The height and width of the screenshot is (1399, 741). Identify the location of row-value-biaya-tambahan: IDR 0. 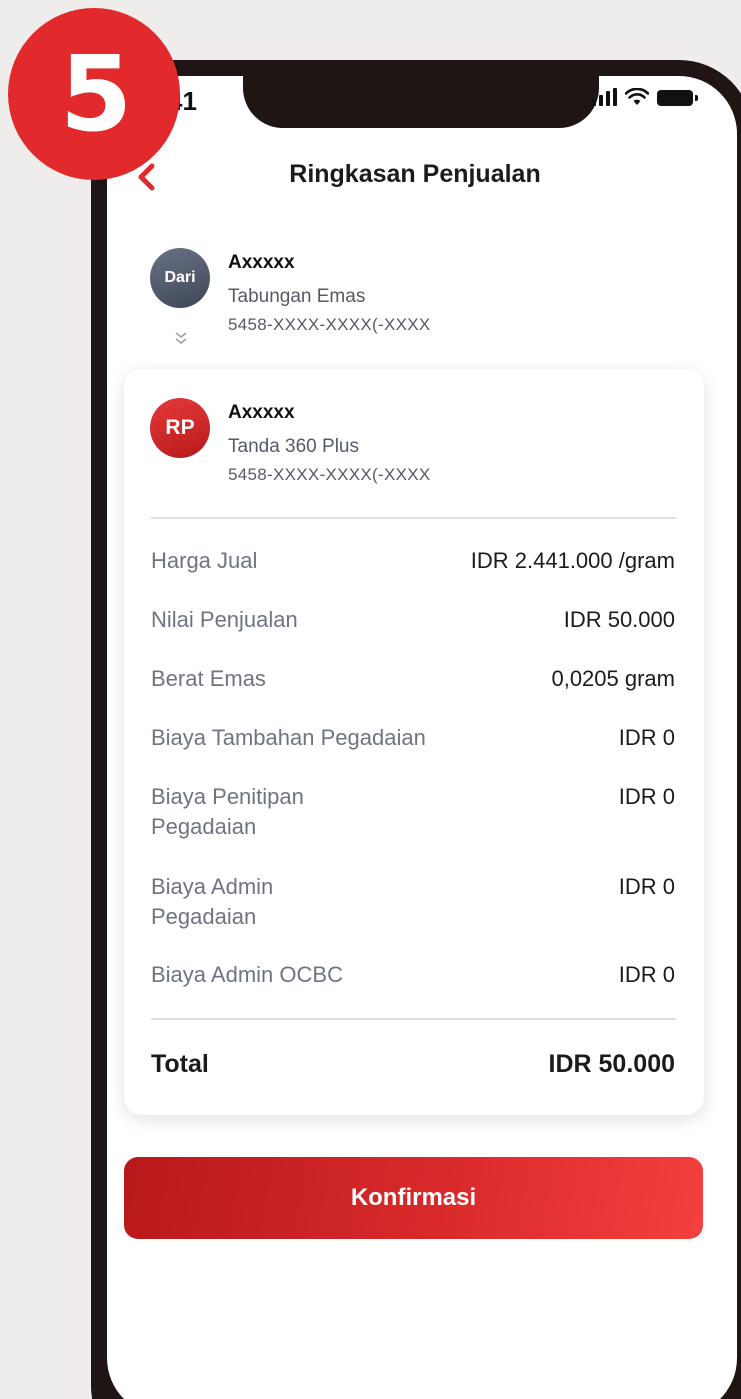
(646, 737).